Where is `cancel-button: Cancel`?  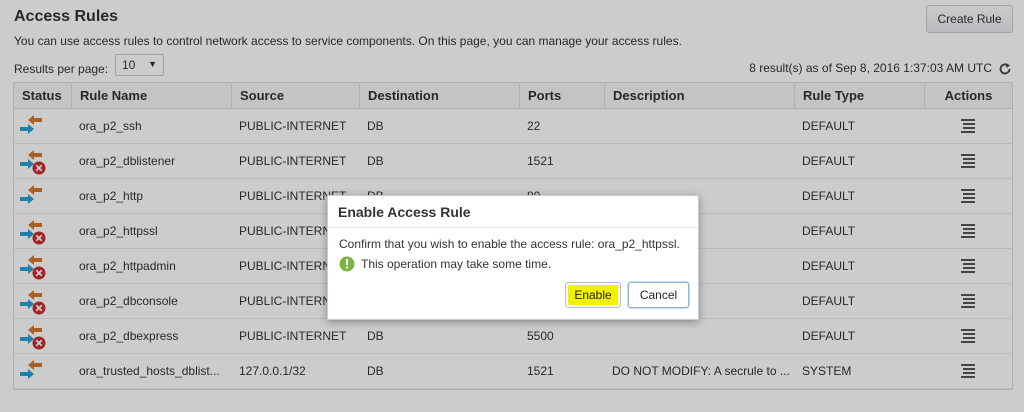
cancel-button: Cancel is located at coordinates (658, 295).